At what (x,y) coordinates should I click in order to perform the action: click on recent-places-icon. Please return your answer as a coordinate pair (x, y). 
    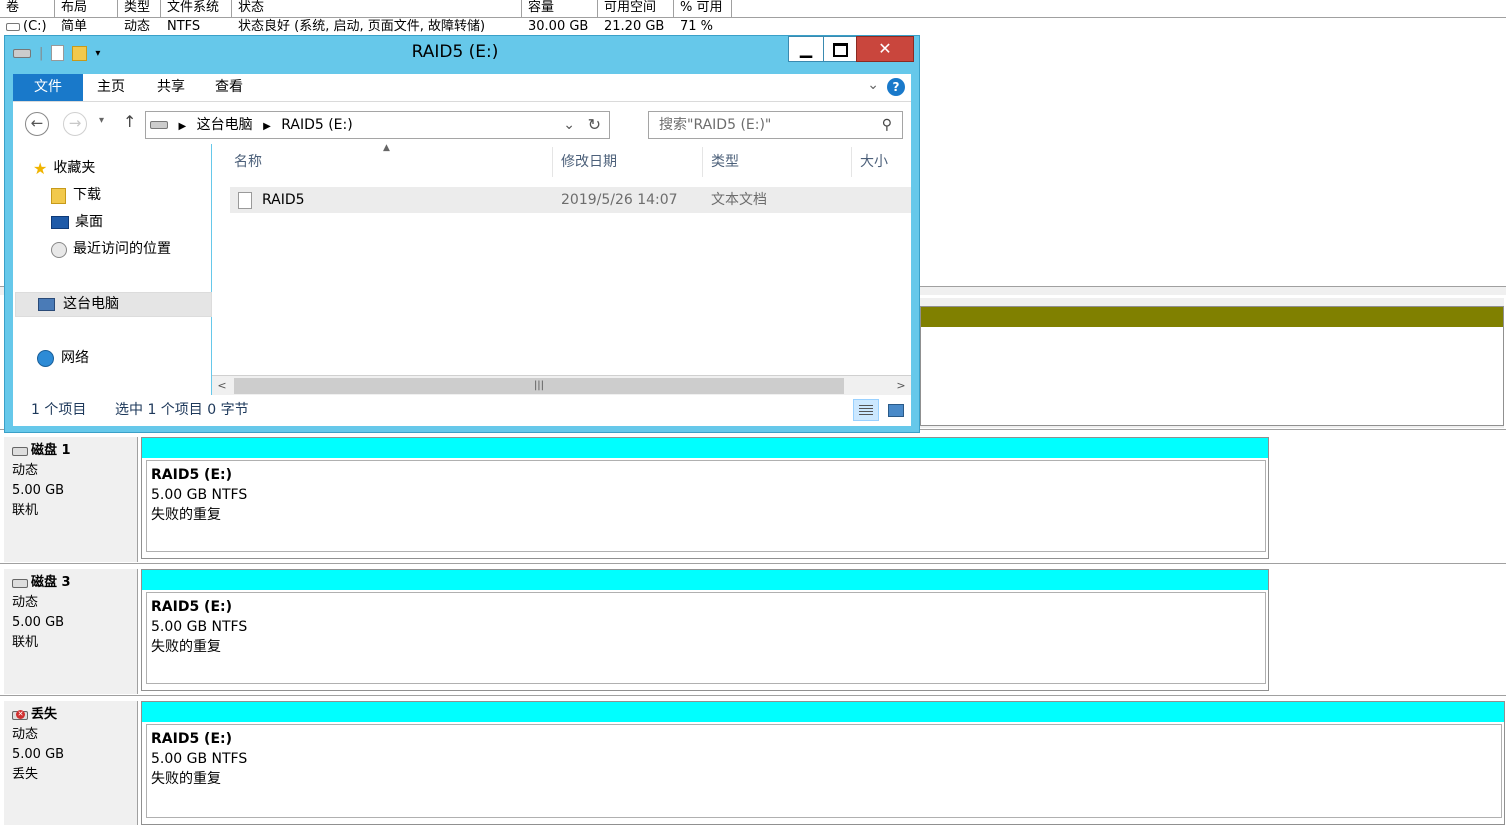
    Looking at the image, I should click on (59, 249).